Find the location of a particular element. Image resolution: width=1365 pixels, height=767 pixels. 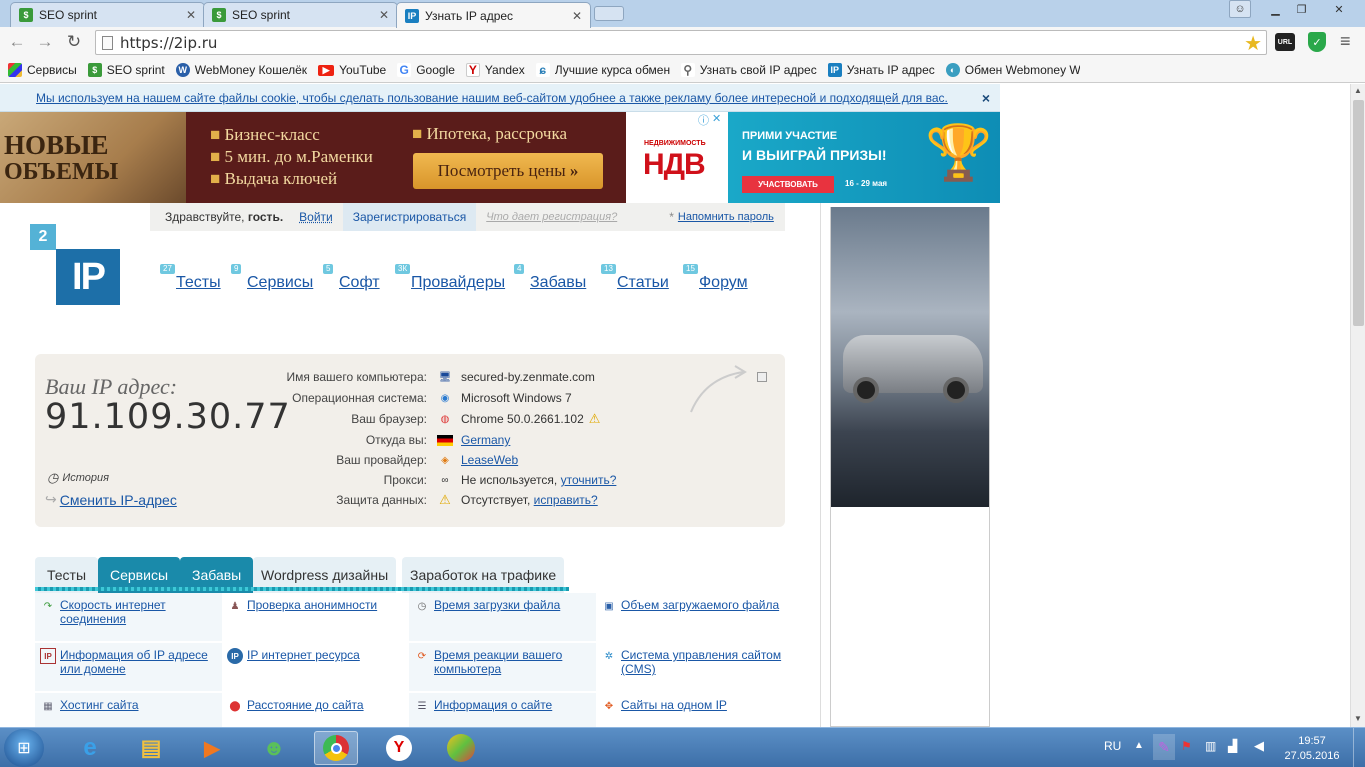

service-item: ⟳ Время реакции вашего компьютера is located at coordinates (502, 667).